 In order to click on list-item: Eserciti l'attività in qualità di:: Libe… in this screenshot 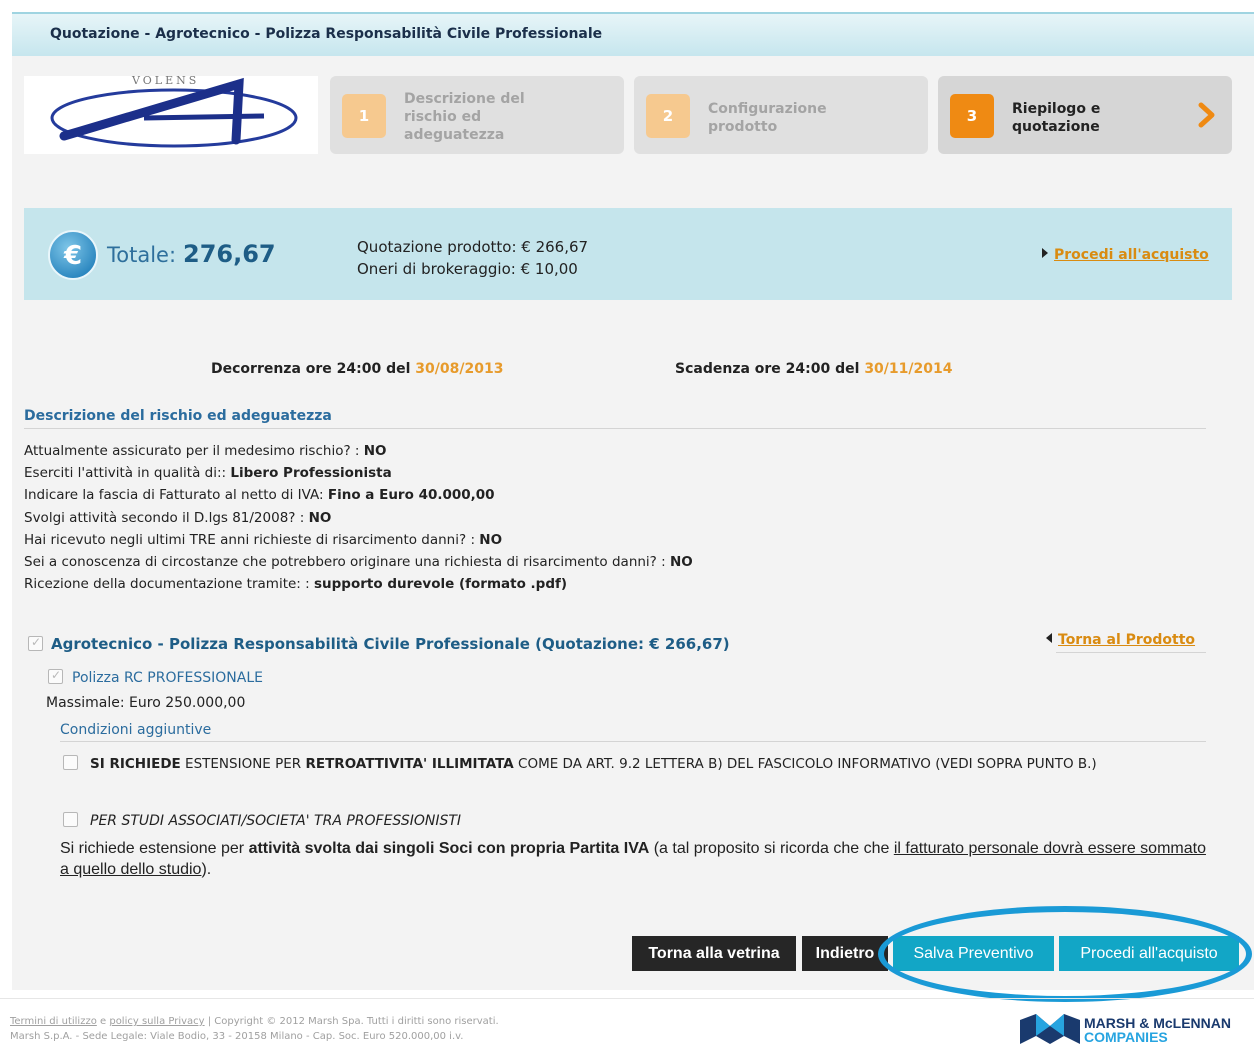, I will do `click(358, 473)`.